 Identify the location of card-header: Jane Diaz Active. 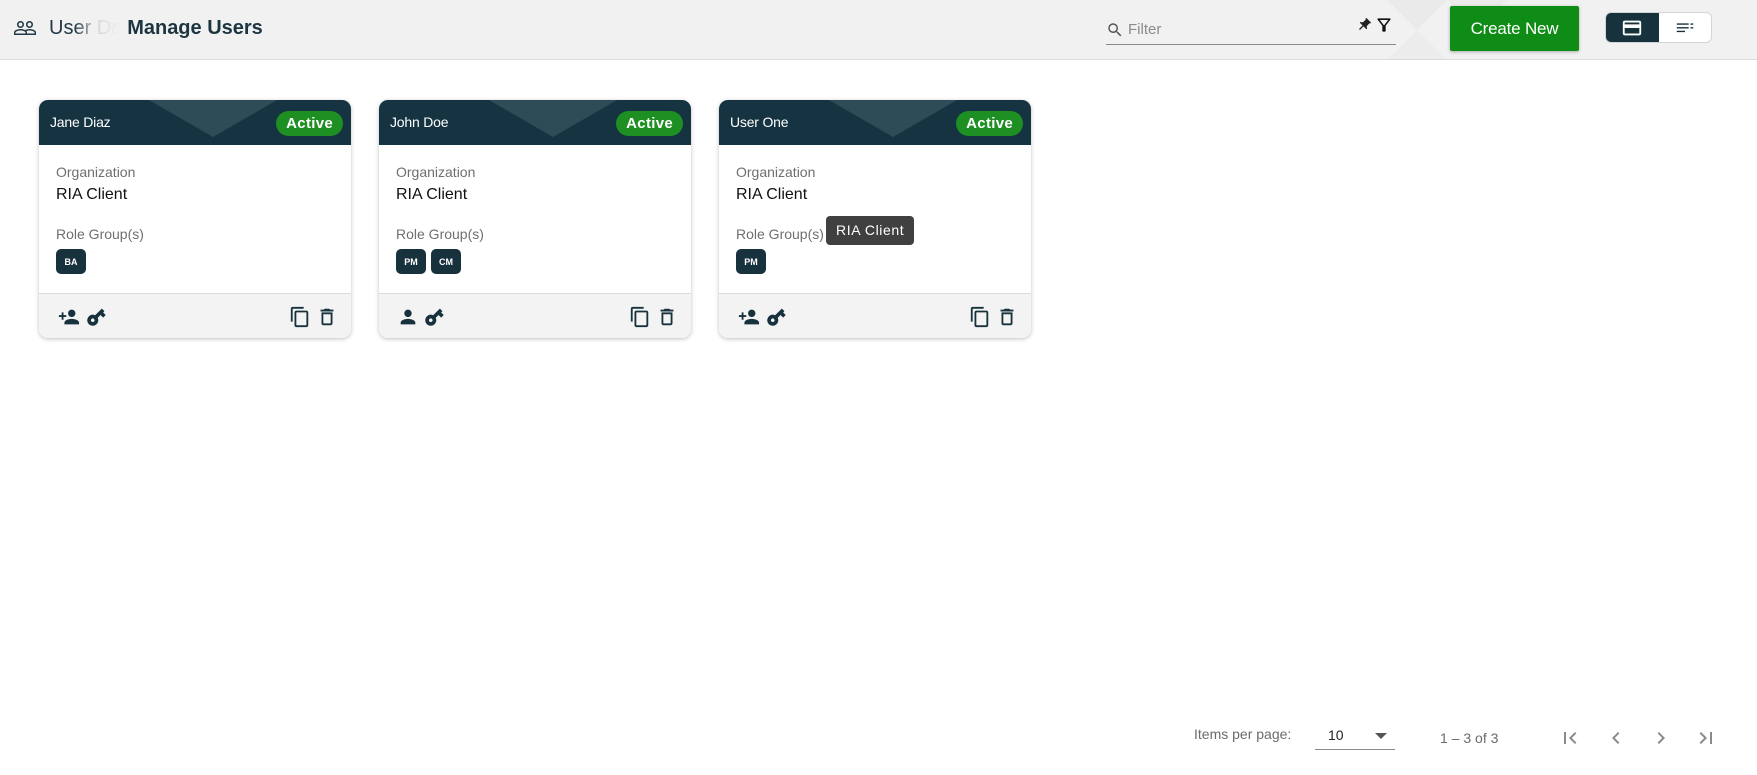
(195, 122).